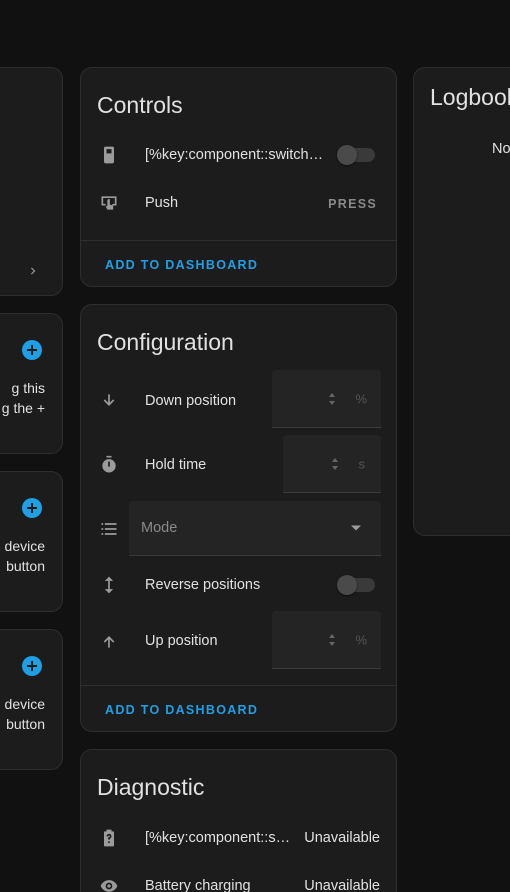  I want to click on logbook-empty-text: No, so click(501, 149).